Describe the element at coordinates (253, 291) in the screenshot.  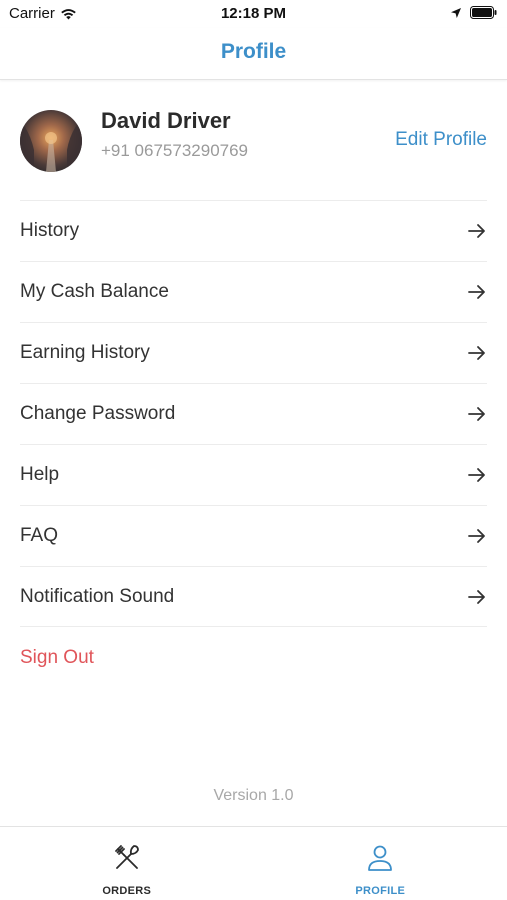
I see `menu-item-my-cash-balance: My Cash Balance` at that location.